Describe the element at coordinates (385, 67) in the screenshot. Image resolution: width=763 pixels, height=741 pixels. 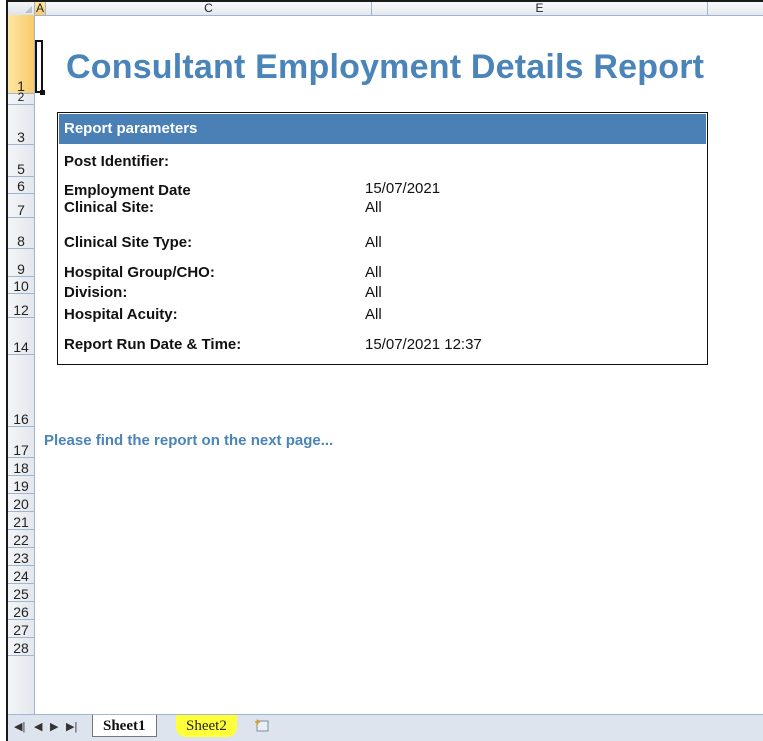
I see `report-title: Consultant Employment Details Report` at that location.